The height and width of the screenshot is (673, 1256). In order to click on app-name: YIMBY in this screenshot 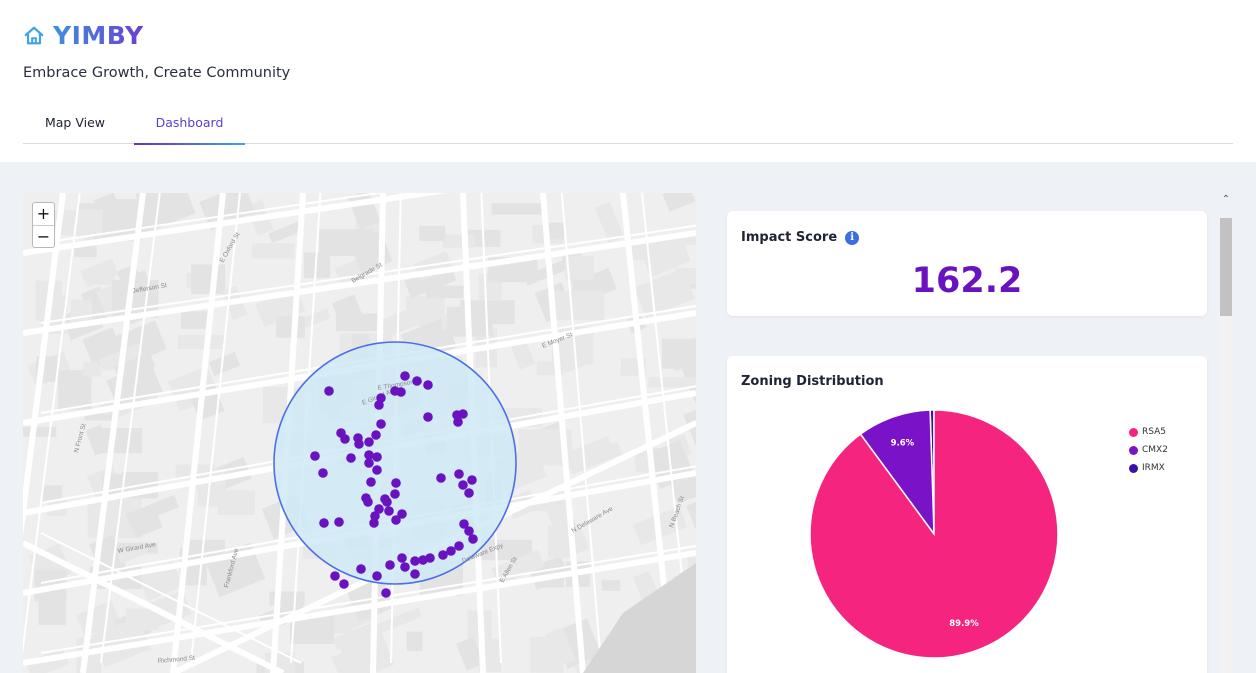, I will do `click(98, 35)`.